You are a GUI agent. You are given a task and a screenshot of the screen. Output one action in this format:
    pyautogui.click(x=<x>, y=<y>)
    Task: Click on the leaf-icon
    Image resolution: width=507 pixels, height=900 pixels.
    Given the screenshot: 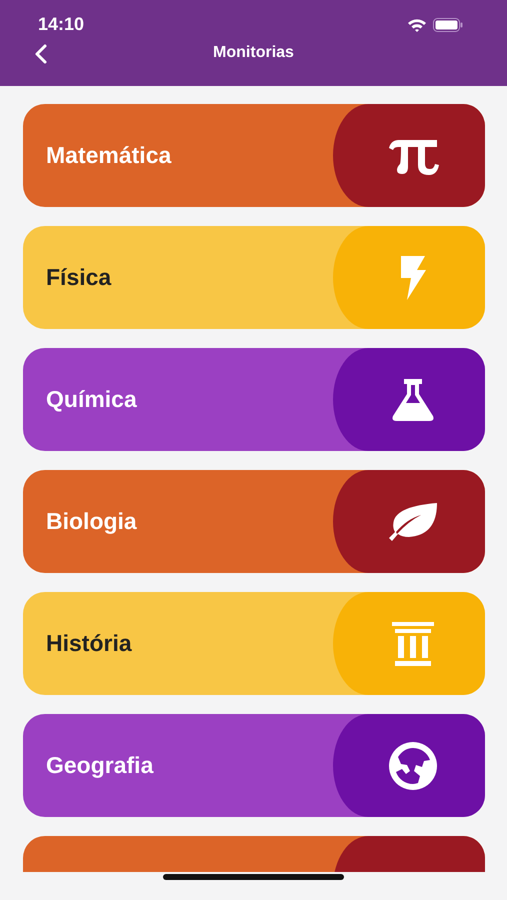 What is the action you would take?
    pyautogui.click(x=413, y=521)
    